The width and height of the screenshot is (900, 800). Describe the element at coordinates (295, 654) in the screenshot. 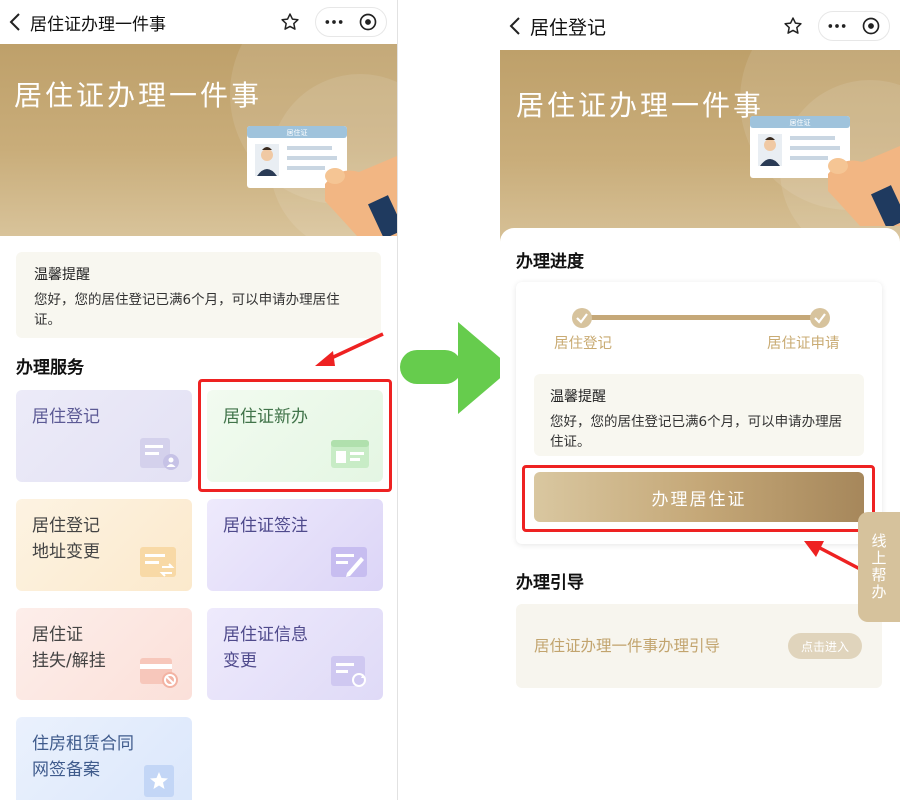

I see `service-info-change: 居住证信息 变更` at that location.